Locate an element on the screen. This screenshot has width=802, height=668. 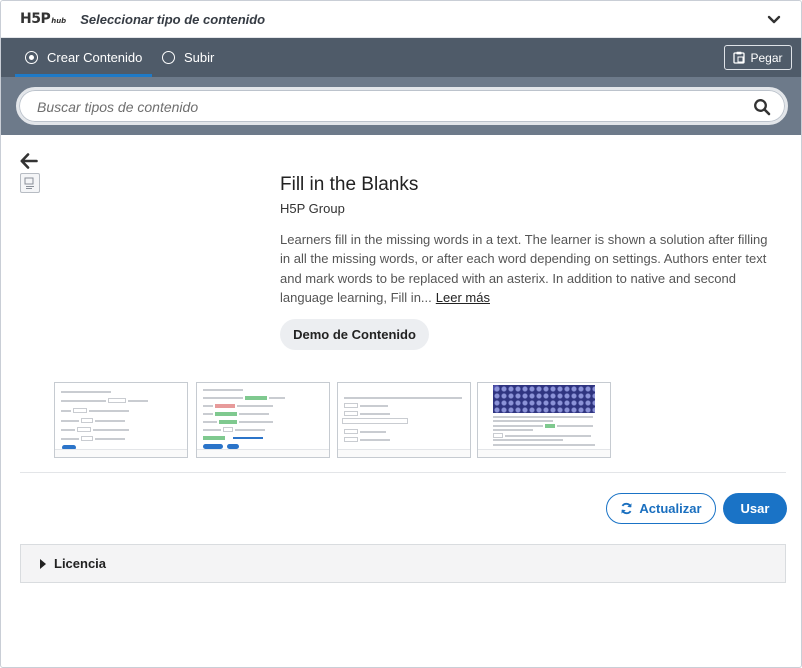
content-type-owner: H5P Group is located at coordinates (312, 208).